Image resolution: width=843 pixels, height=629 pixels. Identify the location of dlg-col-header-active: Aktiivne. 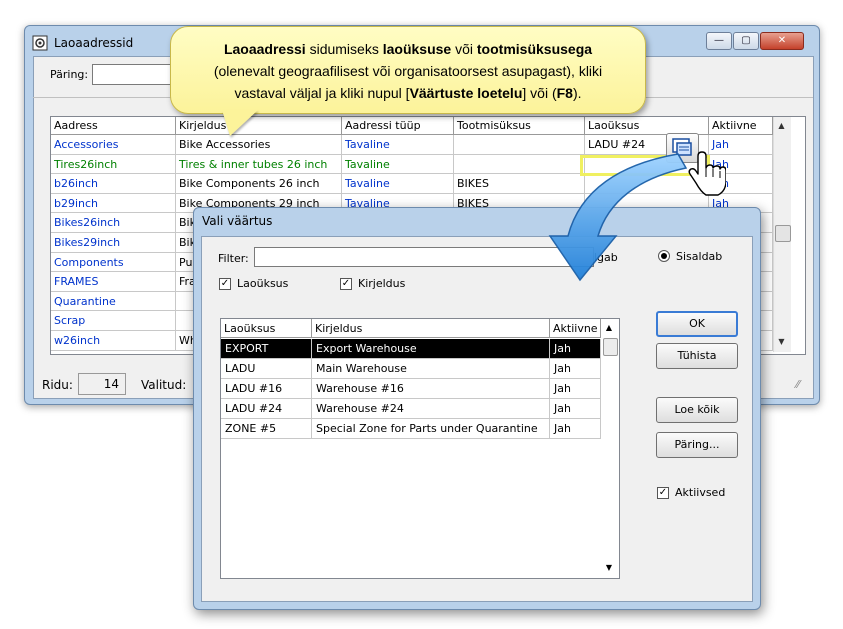
(575, 328).